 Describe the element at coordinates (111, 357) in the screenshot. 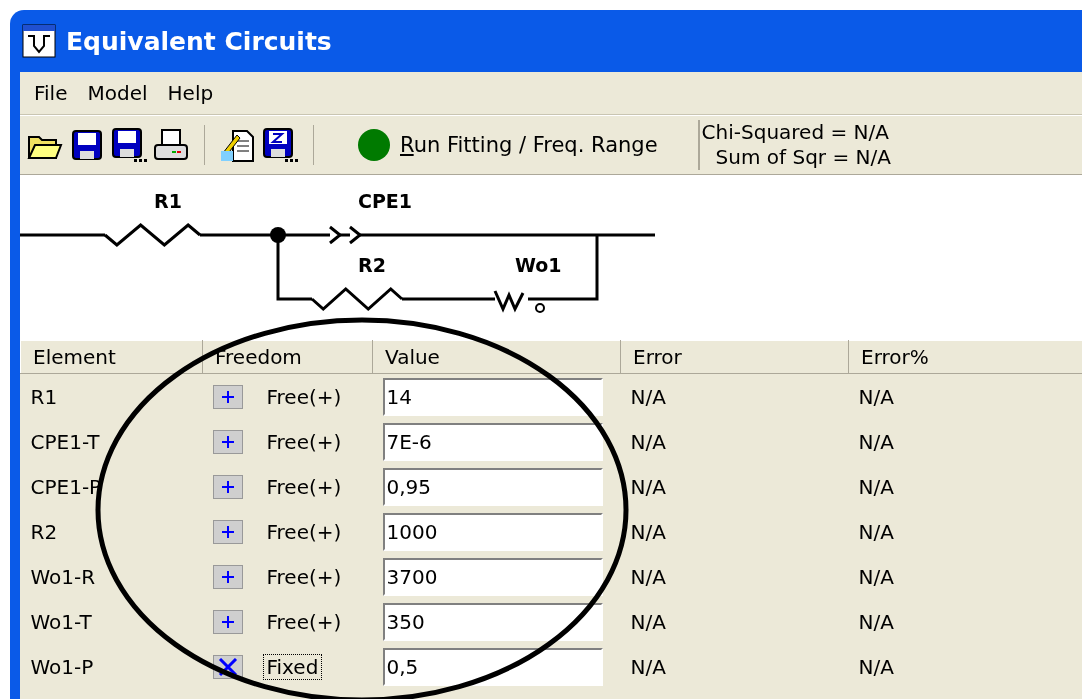

I see `column-header: Element` at that location.